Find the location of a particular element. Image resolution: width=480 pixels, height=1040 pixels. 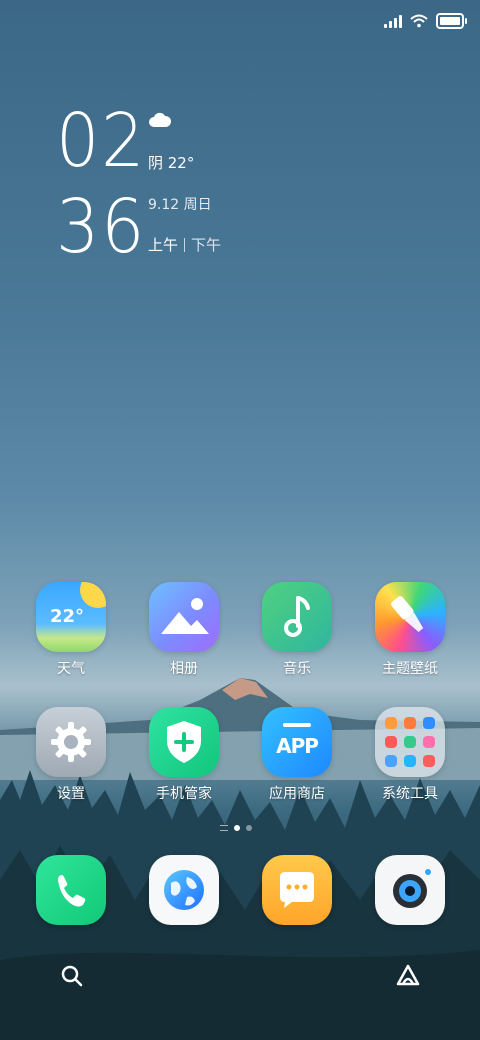

app-gallery: 相册 is located at coordinates (184, 630).